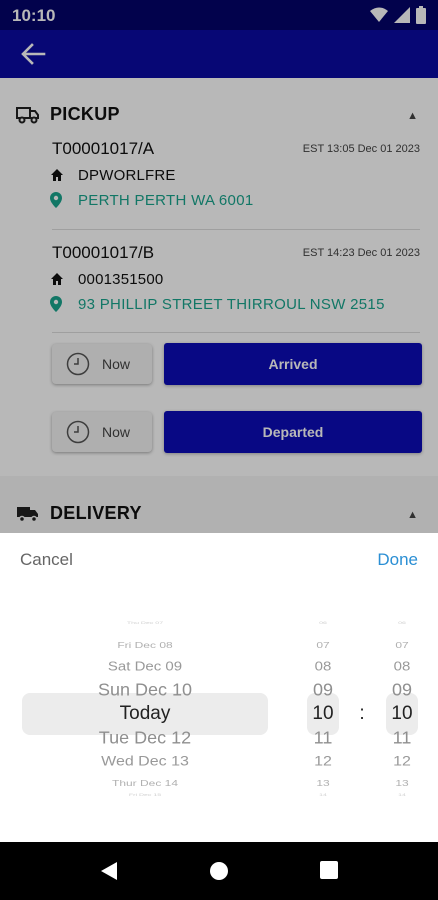 Image resolution: width=438 pixels, height=900 pixels. What do you see at coordinates (323, 645) in the screenshot?
I see `hour-wheel-item: 07` at bounding box center [323, 645].